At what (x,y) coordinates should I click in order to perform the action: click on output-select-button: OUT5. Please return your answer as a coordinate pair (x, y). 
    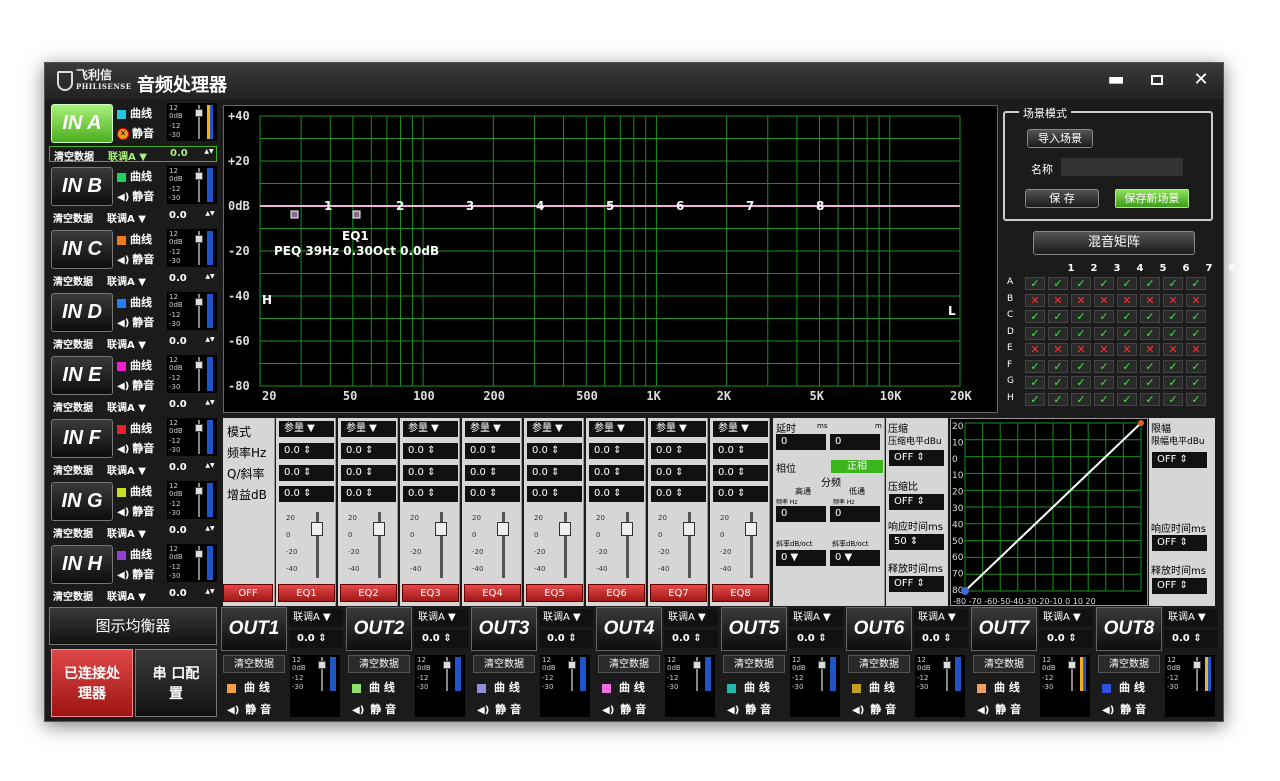
    Looking at the image, I should click on (754, 629).